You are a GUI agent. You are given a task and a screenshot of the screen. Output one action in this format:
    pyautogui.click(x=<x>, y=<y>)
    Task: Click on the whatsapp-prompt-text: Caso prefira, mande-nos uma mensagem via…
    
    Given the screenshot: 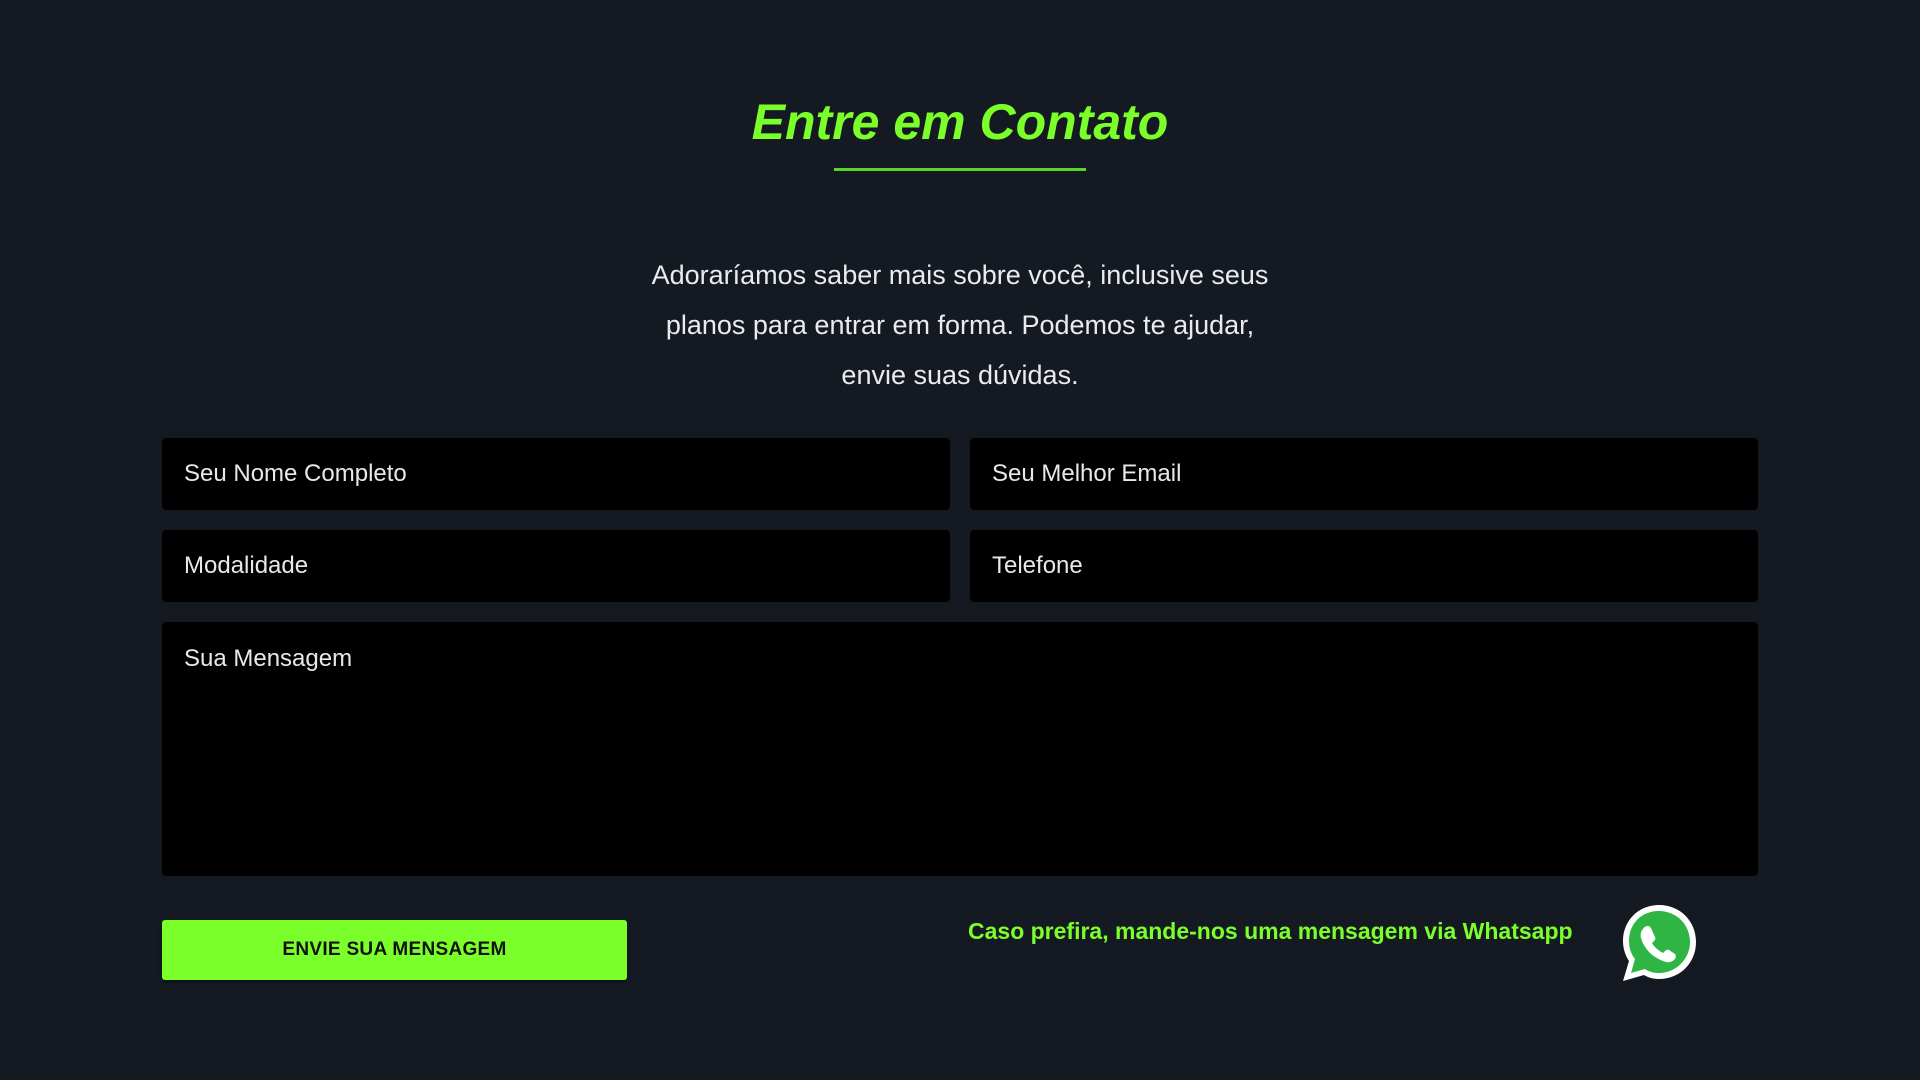 What is the action you would take?
    pyautogui.click(x=1270, y=931)
    